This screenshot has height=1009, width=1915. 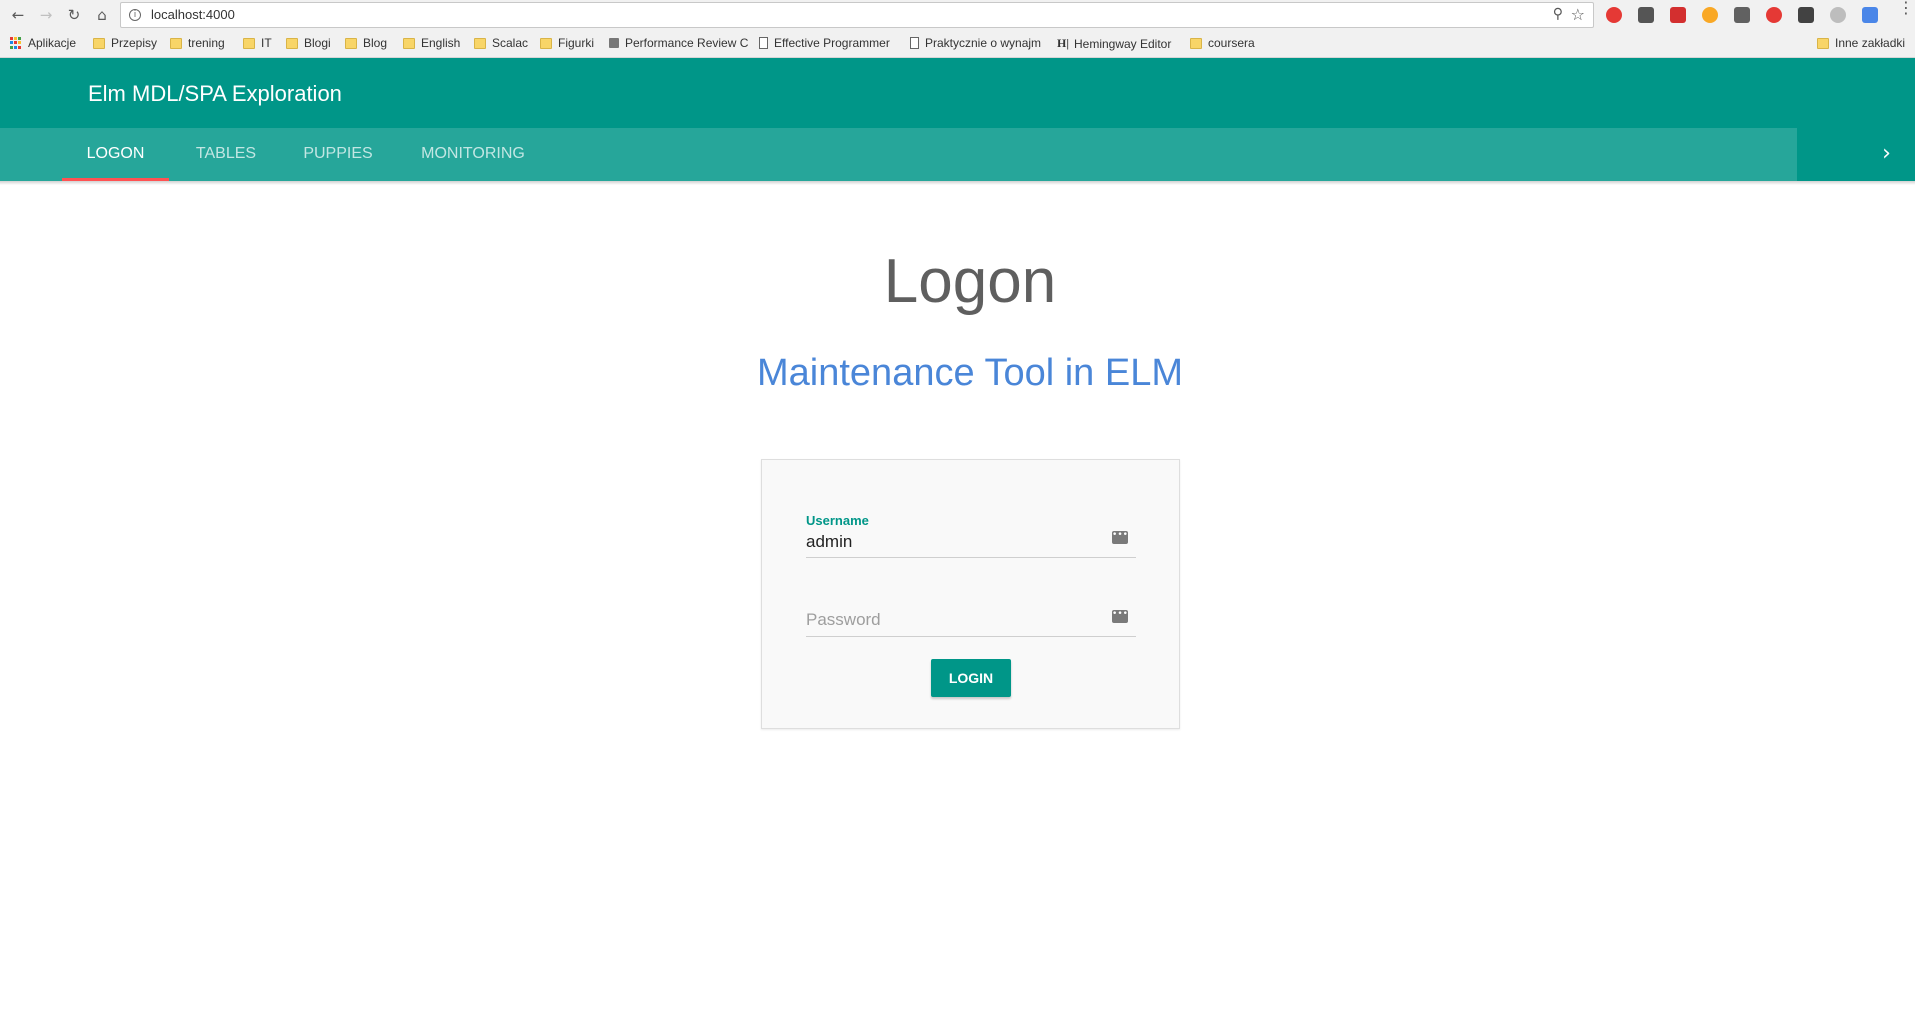 What do you see at coordinates (102, 15) in the screenshot?
I see `home-icon: ⌂` at bounding box center [102, 15].